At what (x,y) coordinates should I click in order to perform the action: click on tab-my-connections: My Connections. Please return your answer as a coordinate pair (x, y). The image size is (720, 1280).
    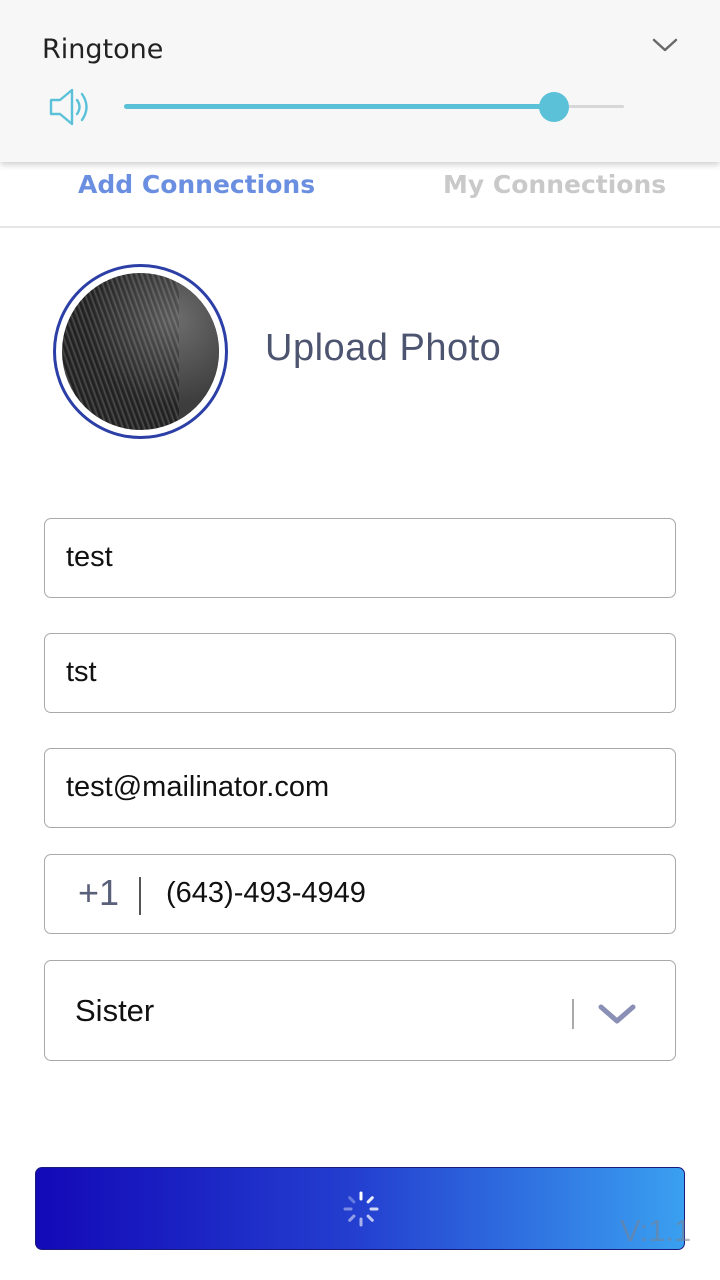
    Looking at the image, I should click on (554, 184).